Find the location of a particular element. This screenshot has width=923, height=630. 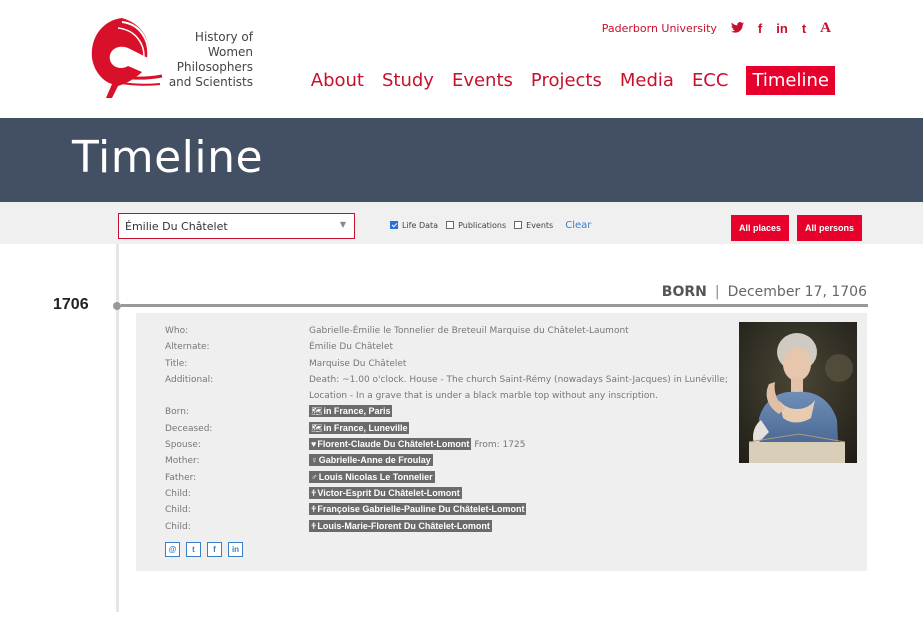

twitter-icon: t is located at coordinates (193, 549).